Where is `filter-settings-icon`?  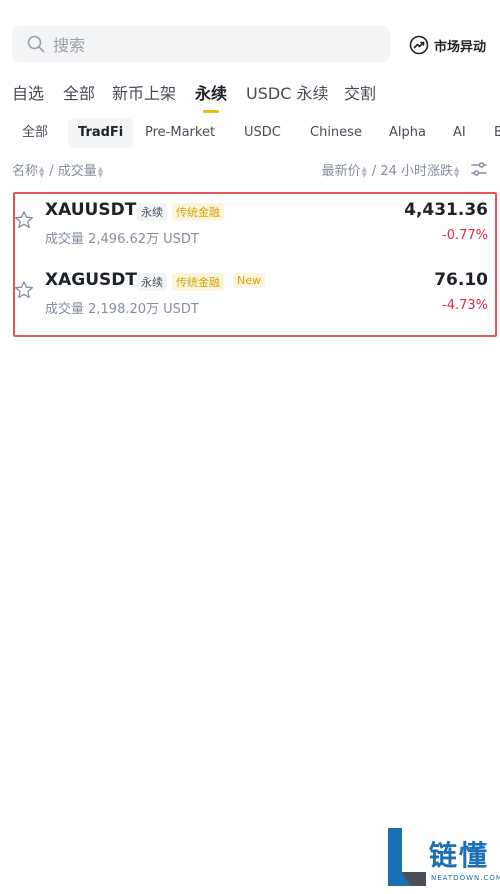
filter-settings-icon is located at coordinates (479, 169).